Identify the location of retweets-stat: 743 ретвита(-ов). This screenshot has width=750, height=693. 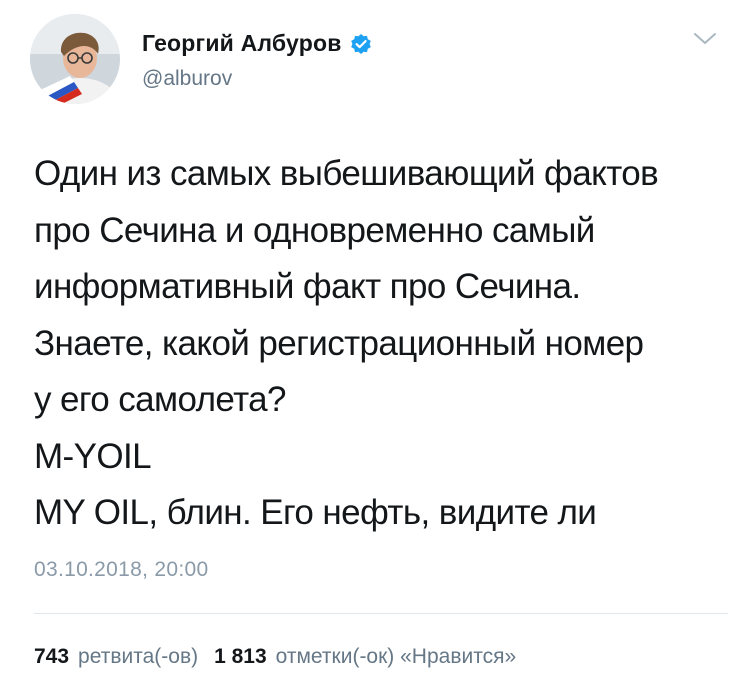
(116, 657).